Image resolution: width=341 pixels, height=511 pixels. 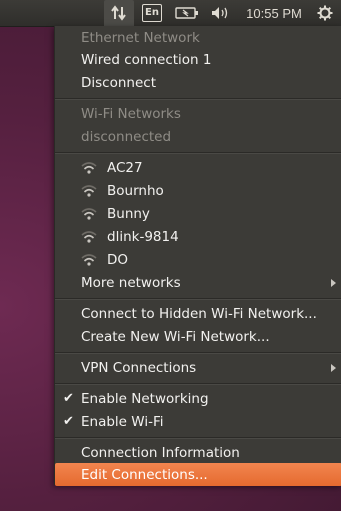 What do you see at coordinates (198, 259) in the screenshot?
I see `wifi-network-item: DO` at bounding box center [198, 259].